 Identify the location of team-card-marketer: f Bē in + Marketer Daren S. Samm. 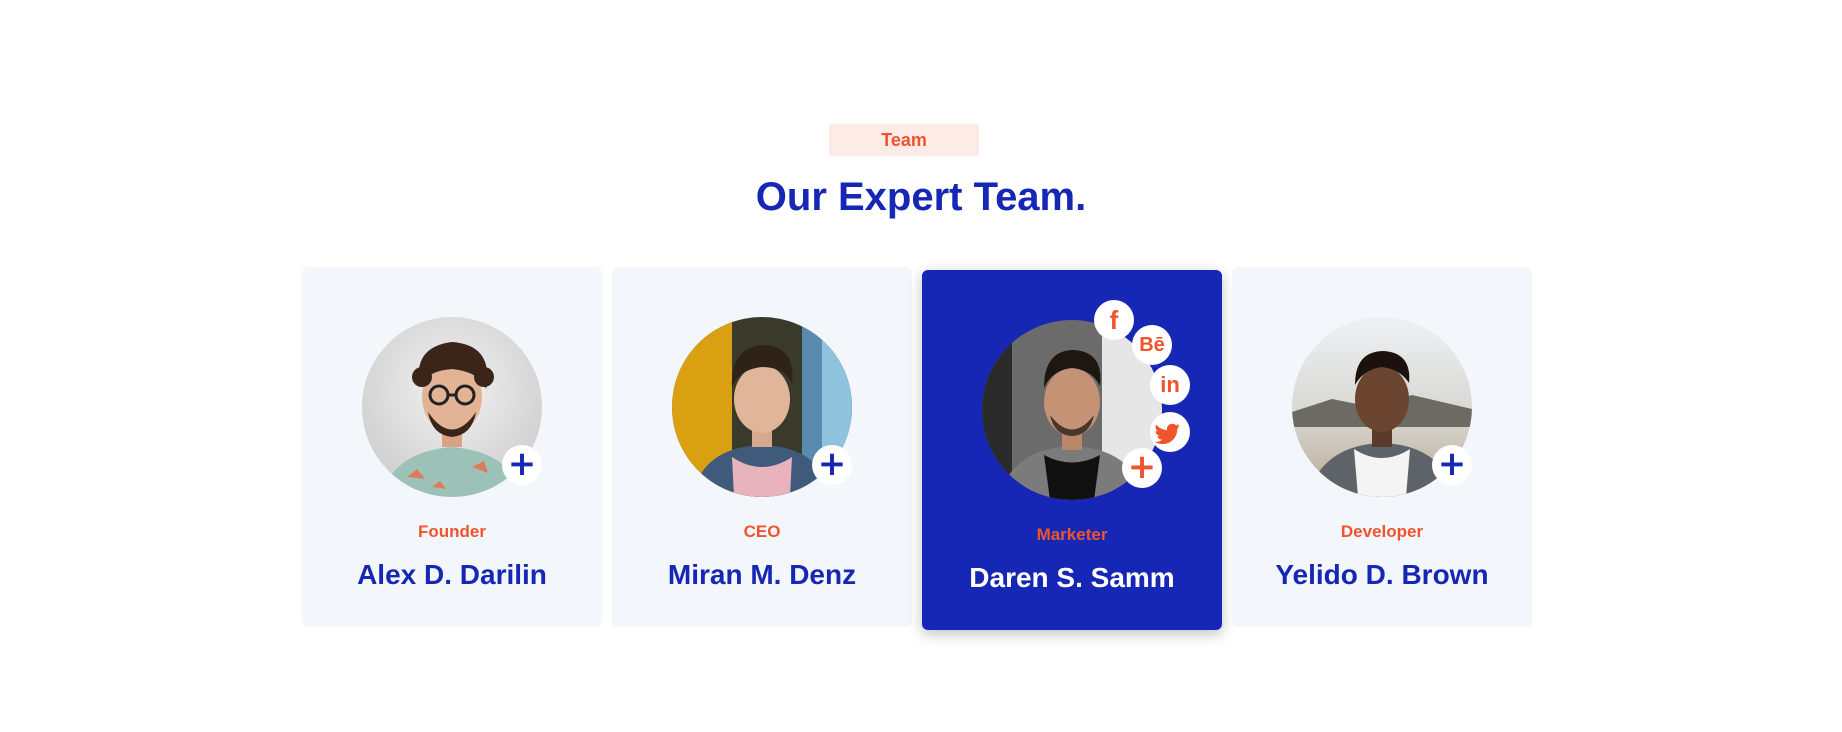
(1072, 450).